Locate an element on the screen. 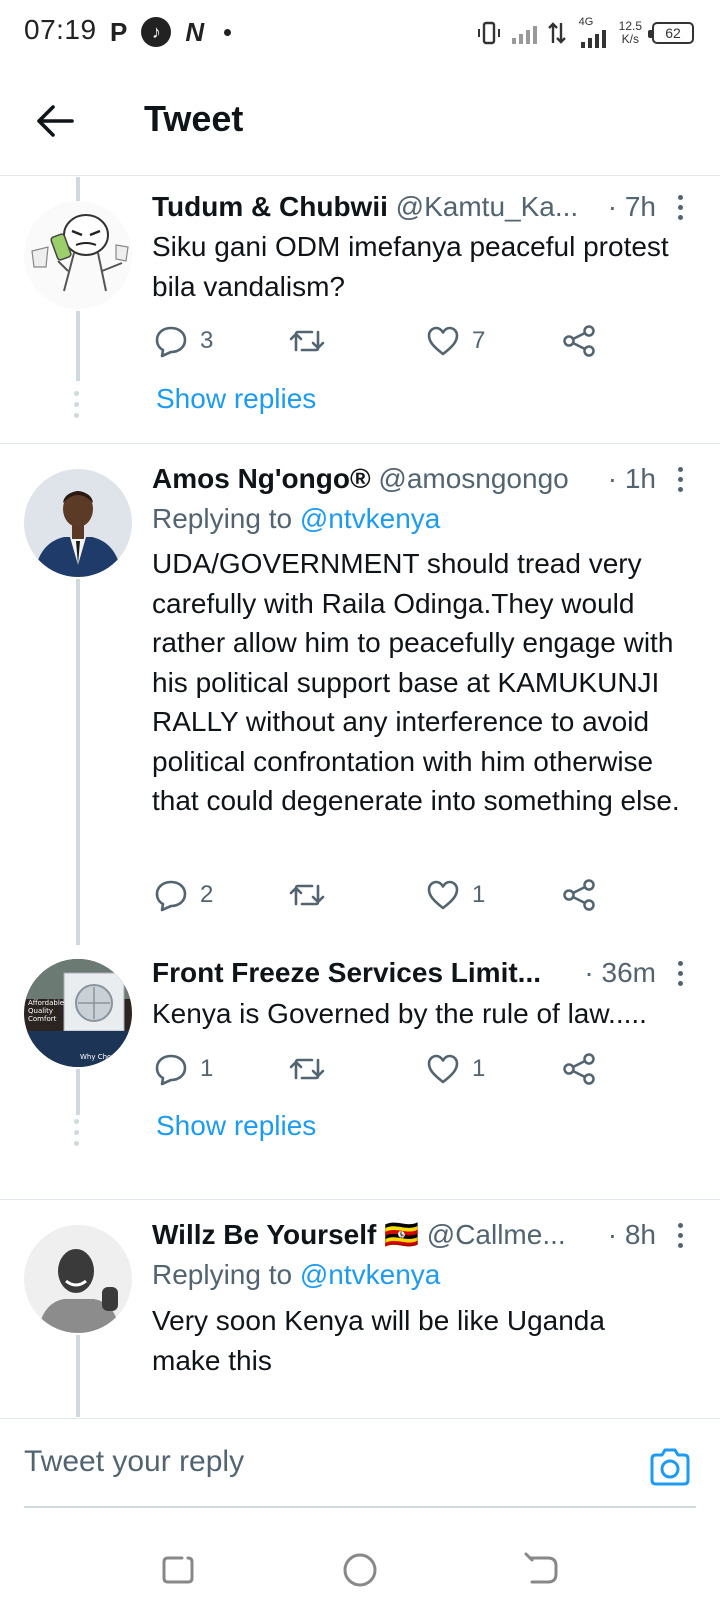  uganda-flag-icon: 🇺🇬 is located at coordinates (401, 1234).